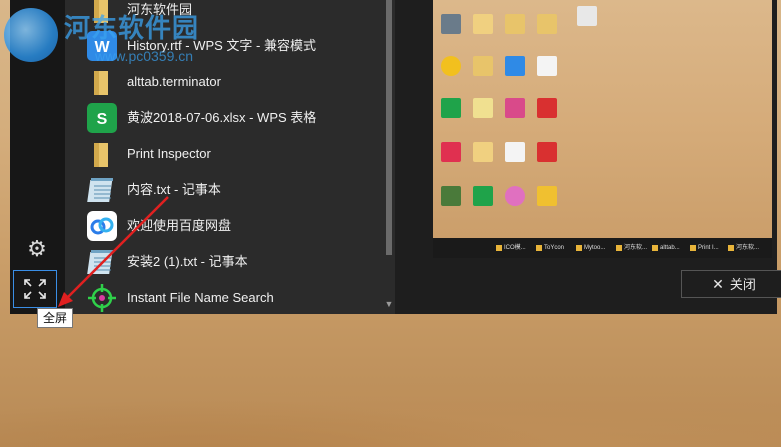 The image size is (781, 447). Describe the element at coordinates (113, 251) in the screenshot. I see `annotation-arrow` at that location.